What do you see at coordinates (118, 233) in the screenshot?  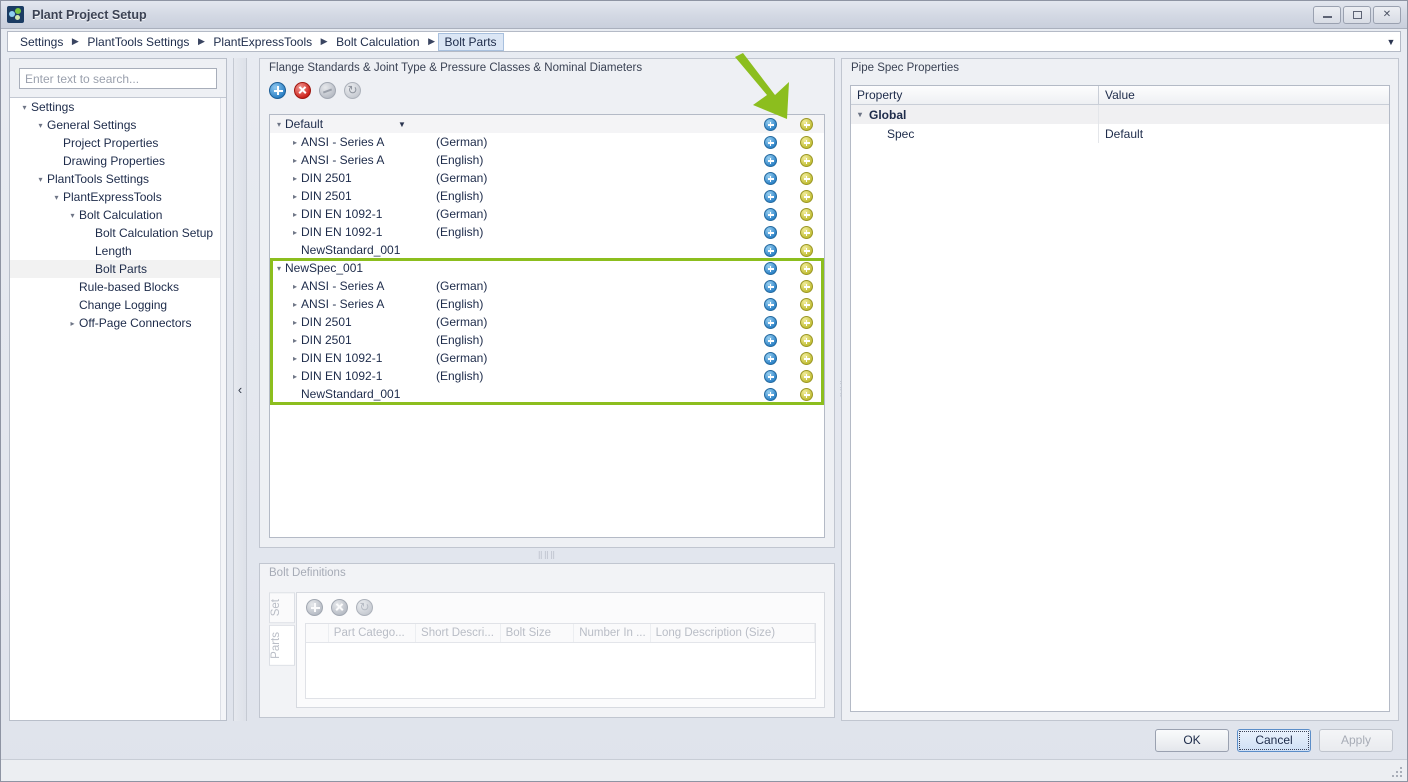 I see `sidebar-item-bolt-calculation-setup: Bolt Calculation Setup` at bounding box center [118, 233].